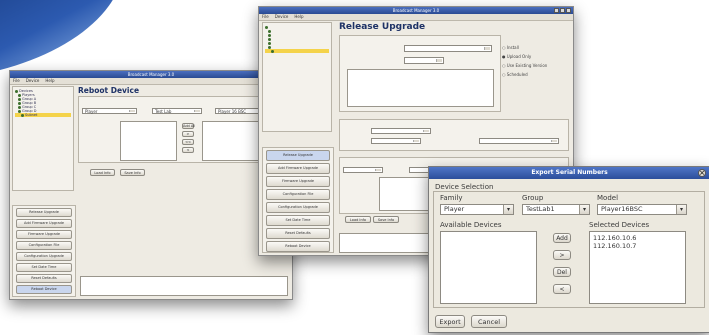 This screenshot has width=709, height=335. What do you see at coordinates (451, 198) in the screenshot?
I see `family-label: Family` at bounding box center [451, 198].